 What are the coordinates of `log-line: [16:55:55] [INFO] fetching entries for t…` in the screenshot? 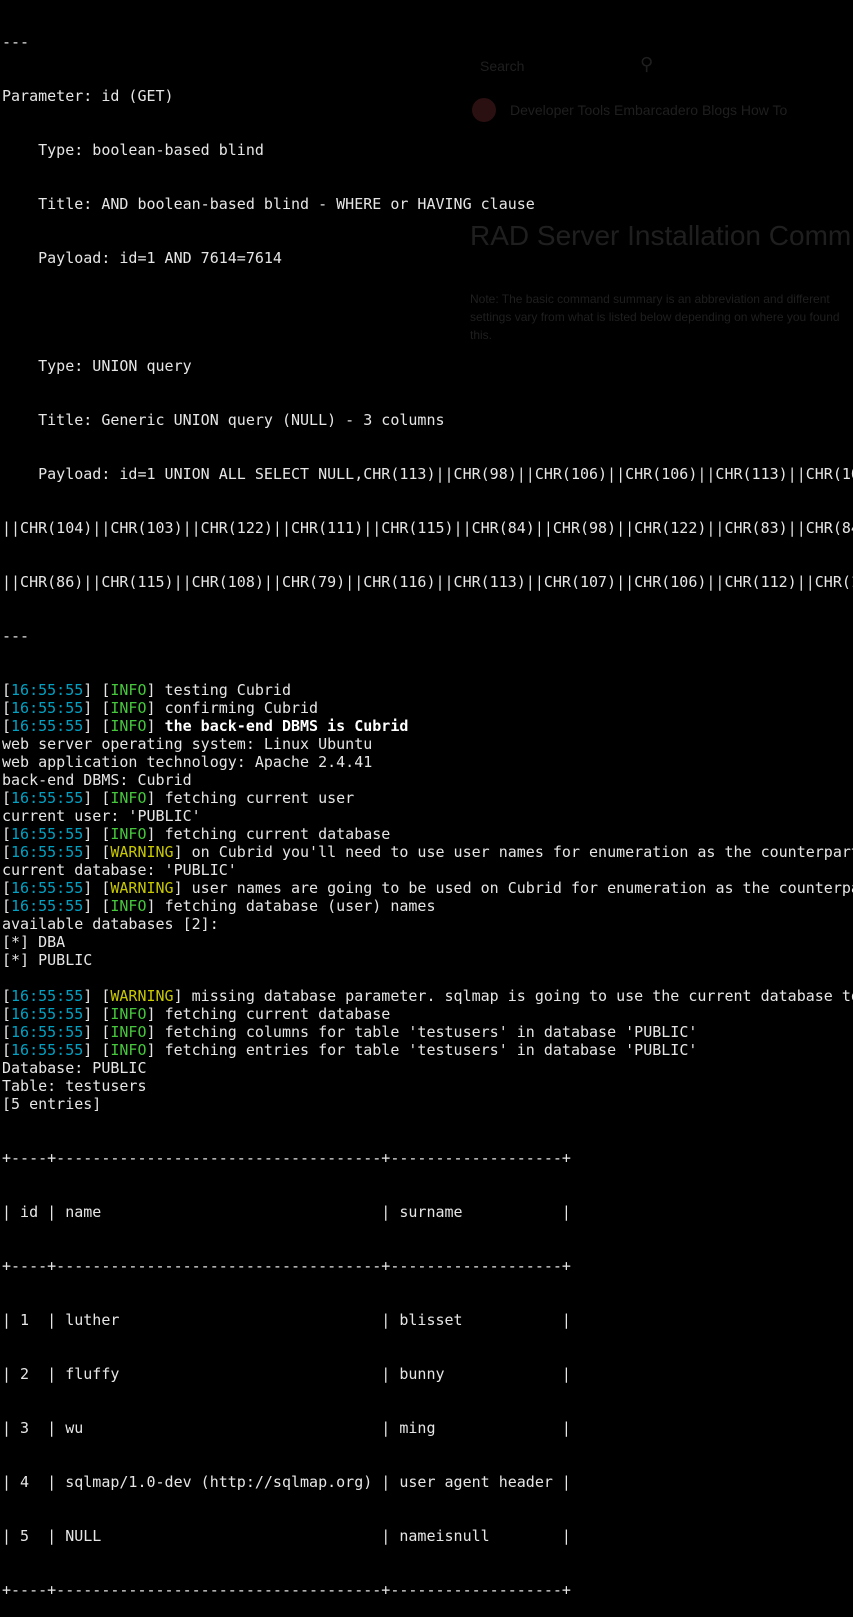 It's located at (350, 1050).